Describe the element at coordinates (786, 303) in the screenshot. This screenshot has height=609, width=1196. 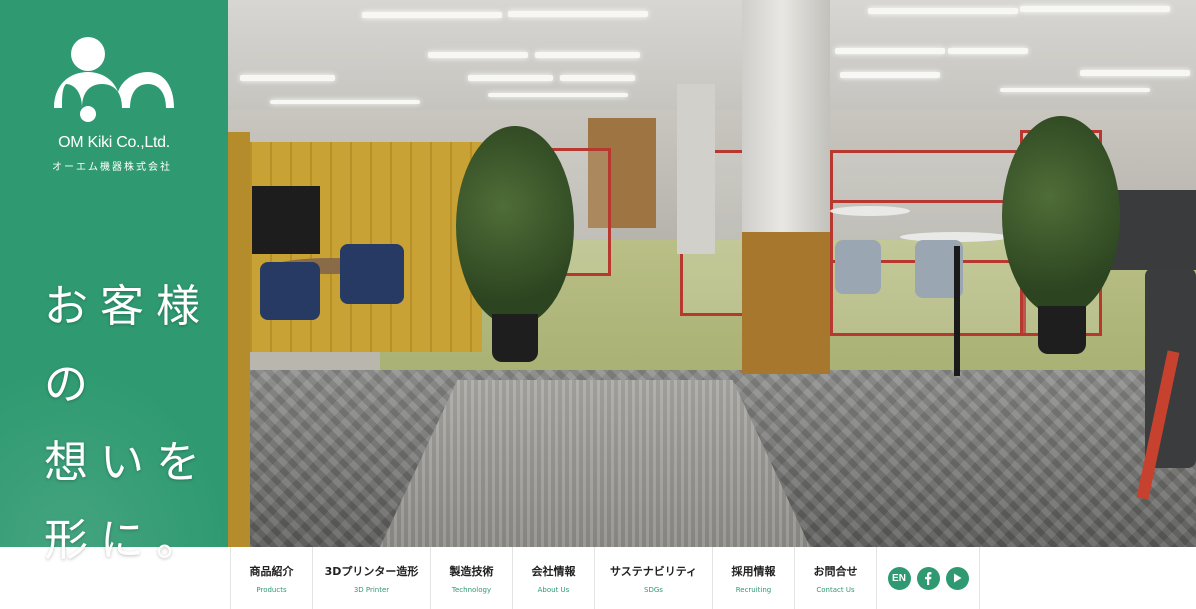
I see `wood-pillar-base` at that location.